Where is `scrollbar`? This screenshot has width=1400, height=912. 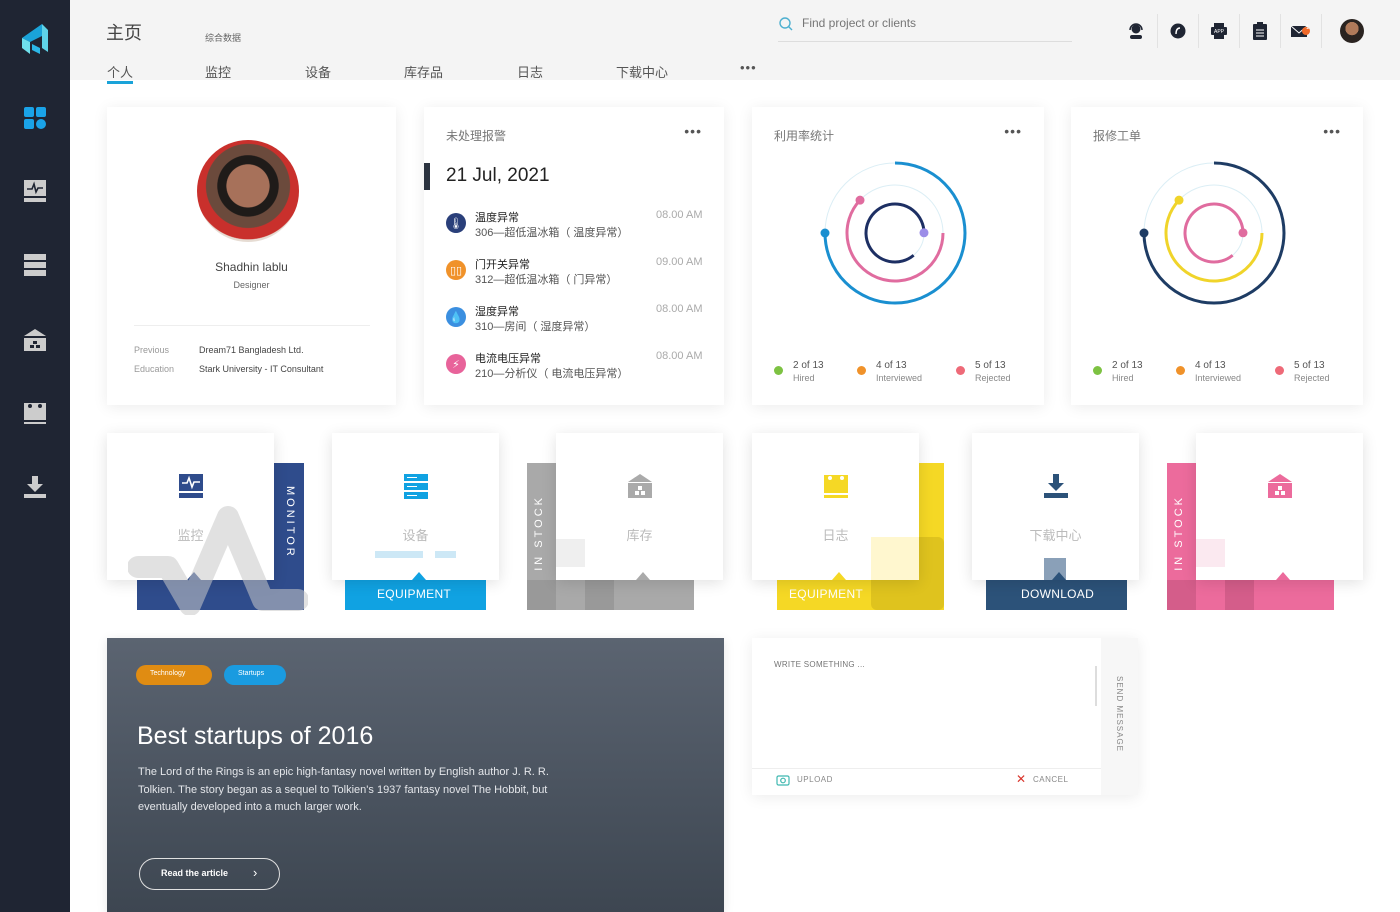 scrollbar is located at coordinates (1096, 686).